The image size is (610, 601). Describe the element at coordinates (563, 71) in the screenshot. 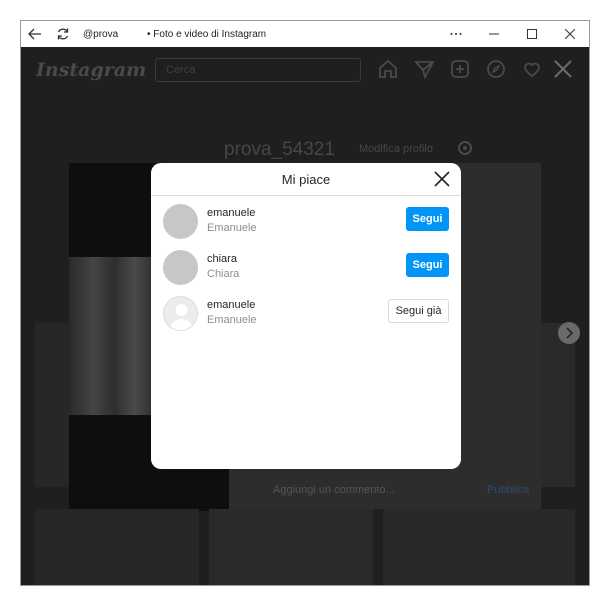

I see `close-post-icon` at that location.